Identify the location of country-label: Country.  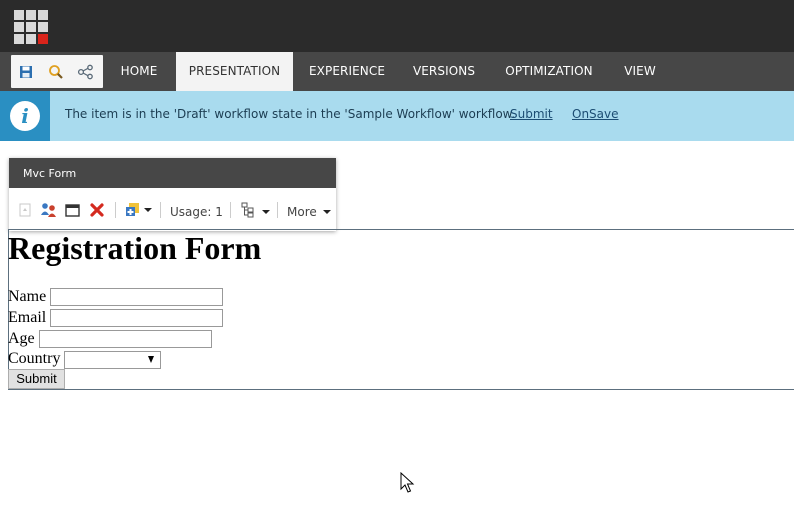
(34, 358).